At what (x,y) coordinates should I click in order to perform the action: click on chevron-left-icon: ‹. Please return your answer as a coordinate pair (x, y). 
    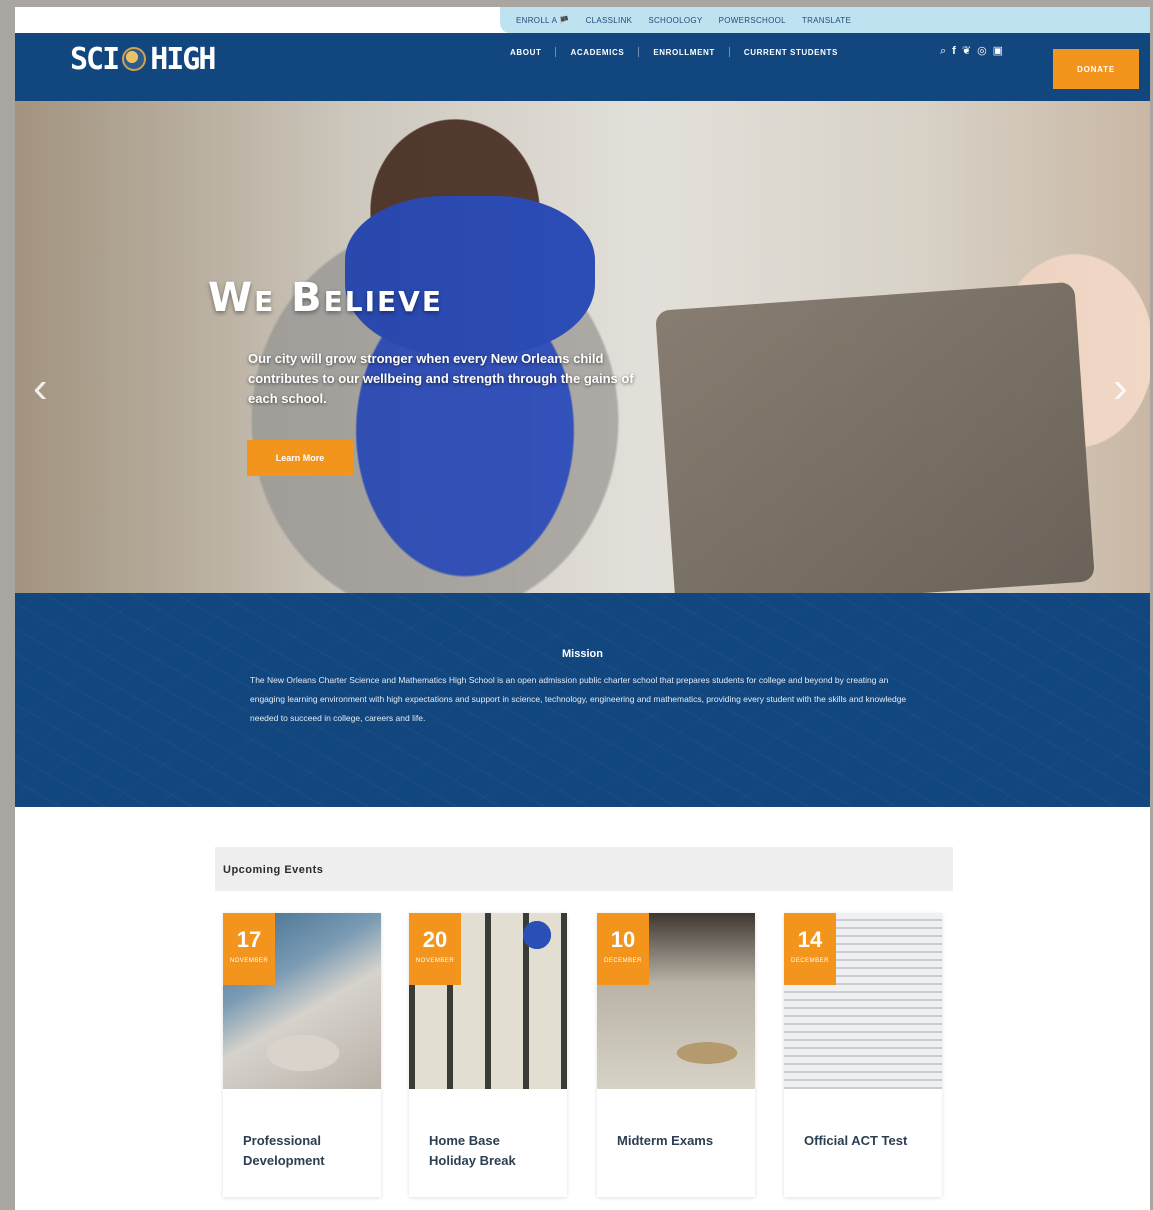
    Looking at the image, I should click on (40, 388).